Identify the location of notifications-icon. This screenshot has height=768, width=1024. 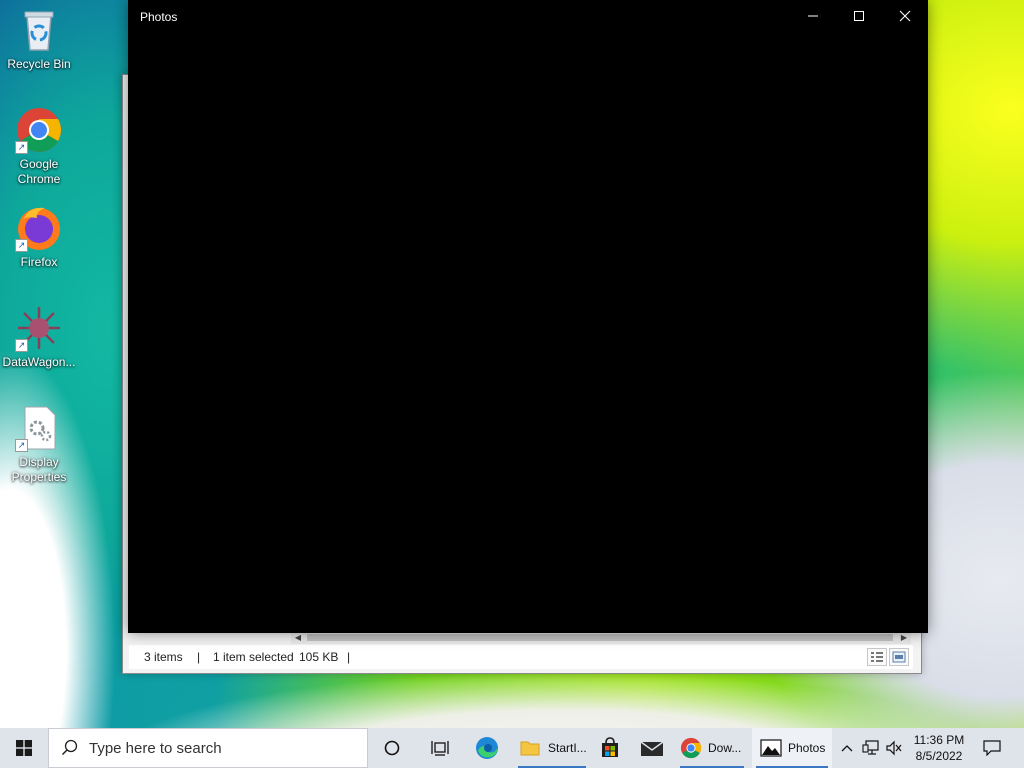
(992, 748).